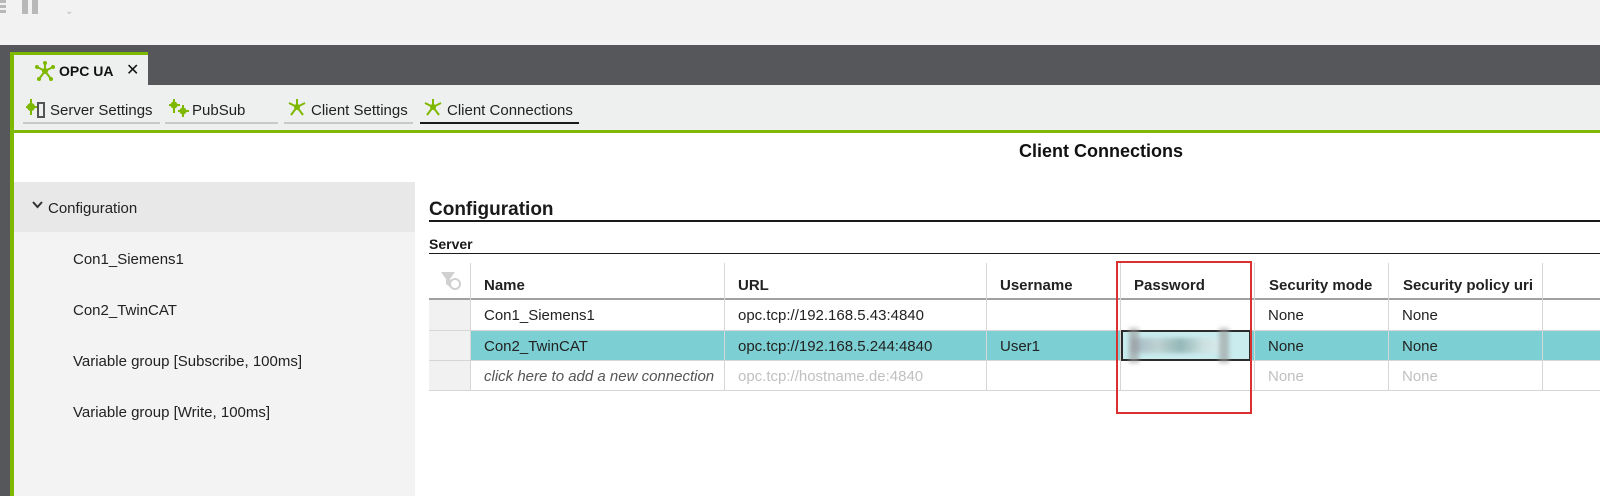 This screenshot has width=1600, height=496. I want to click on cell-name: Con1_Siemens1, so click(539, 315).